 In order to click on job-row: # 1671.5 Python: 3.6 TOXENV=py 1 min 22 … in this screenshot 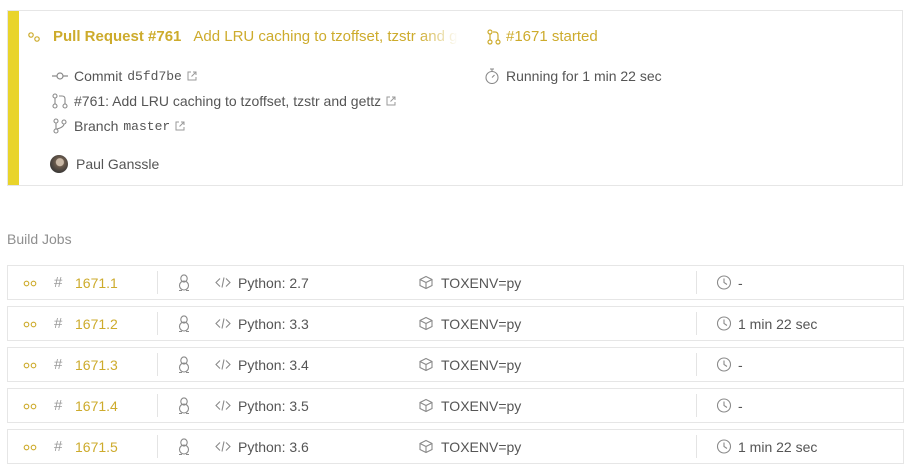, I will do `click(455, 446)`.